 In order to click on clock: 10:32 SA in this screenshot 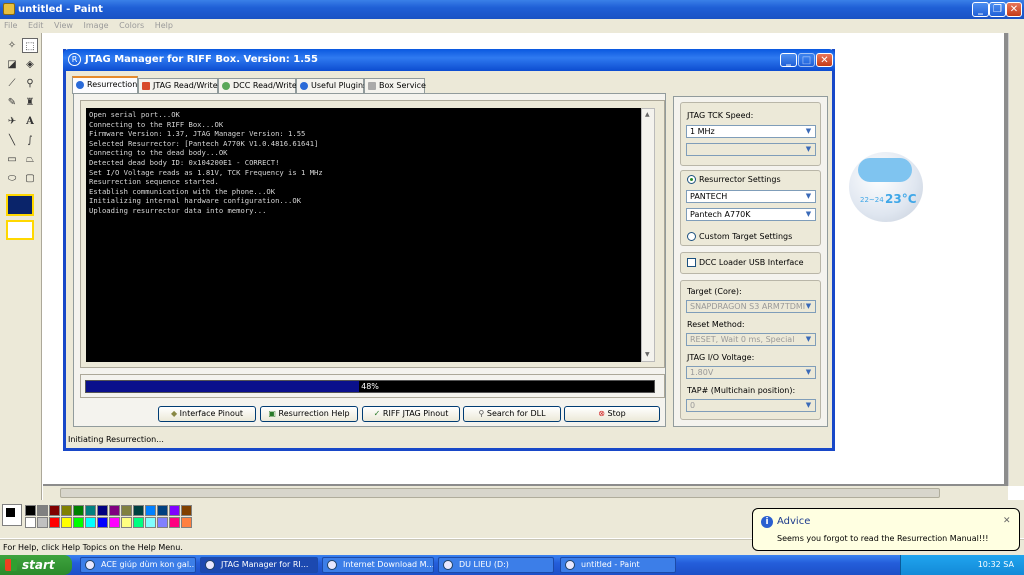, I will do `click(996, 564)`.